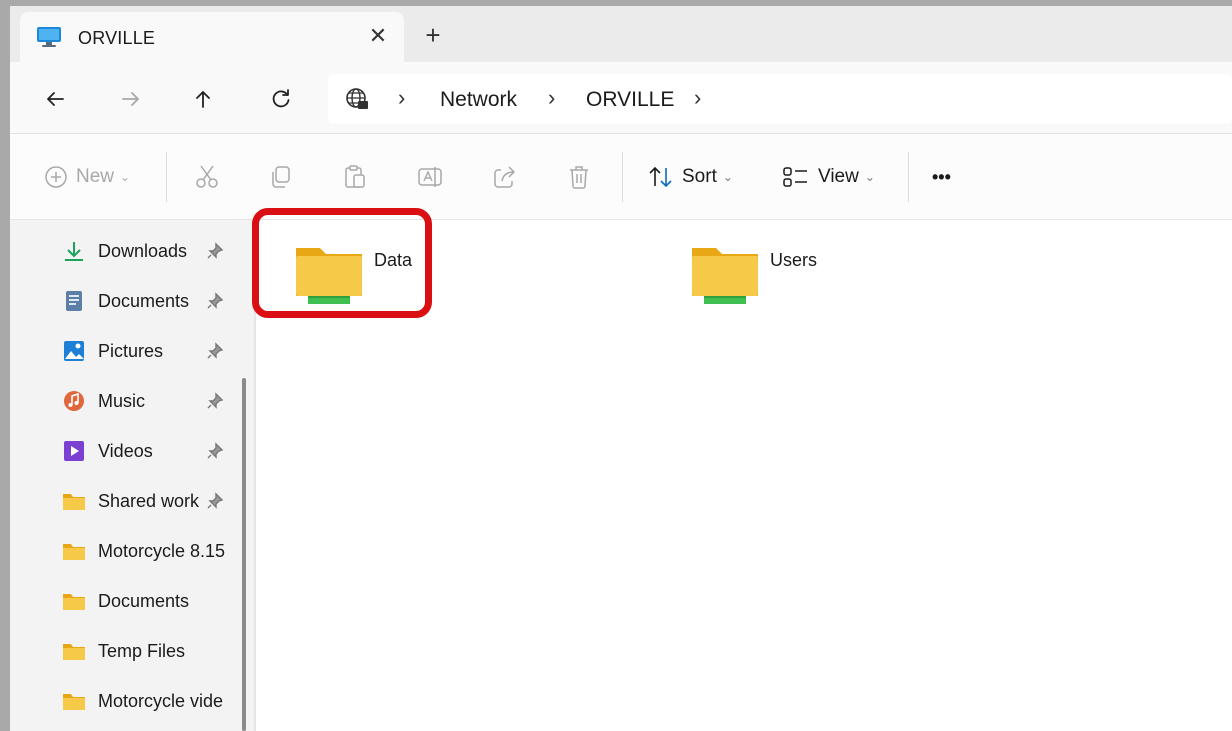  I want to click on sidebar-item-label: Shared work, so click(149, 500).